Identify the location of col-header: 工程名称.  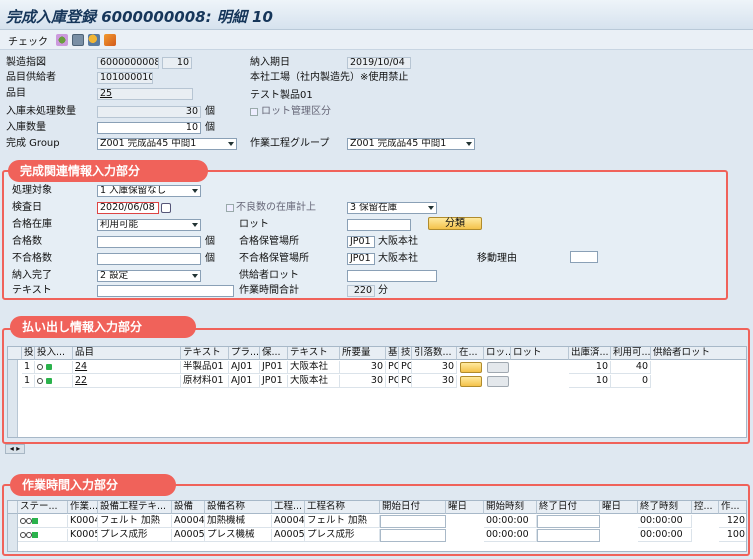
(342, 507).